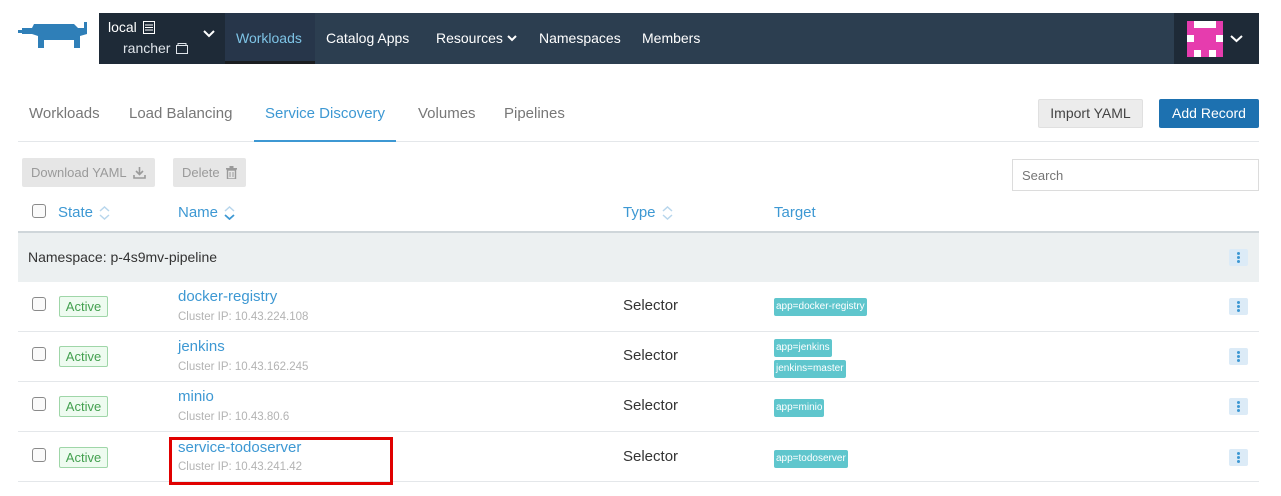 The width and height of the screenshot is (1281, 496). What do you see at coordinates (53, 36) in the screenshot?
I see `rancher-logo-icon` at bounding box center [53, 36].